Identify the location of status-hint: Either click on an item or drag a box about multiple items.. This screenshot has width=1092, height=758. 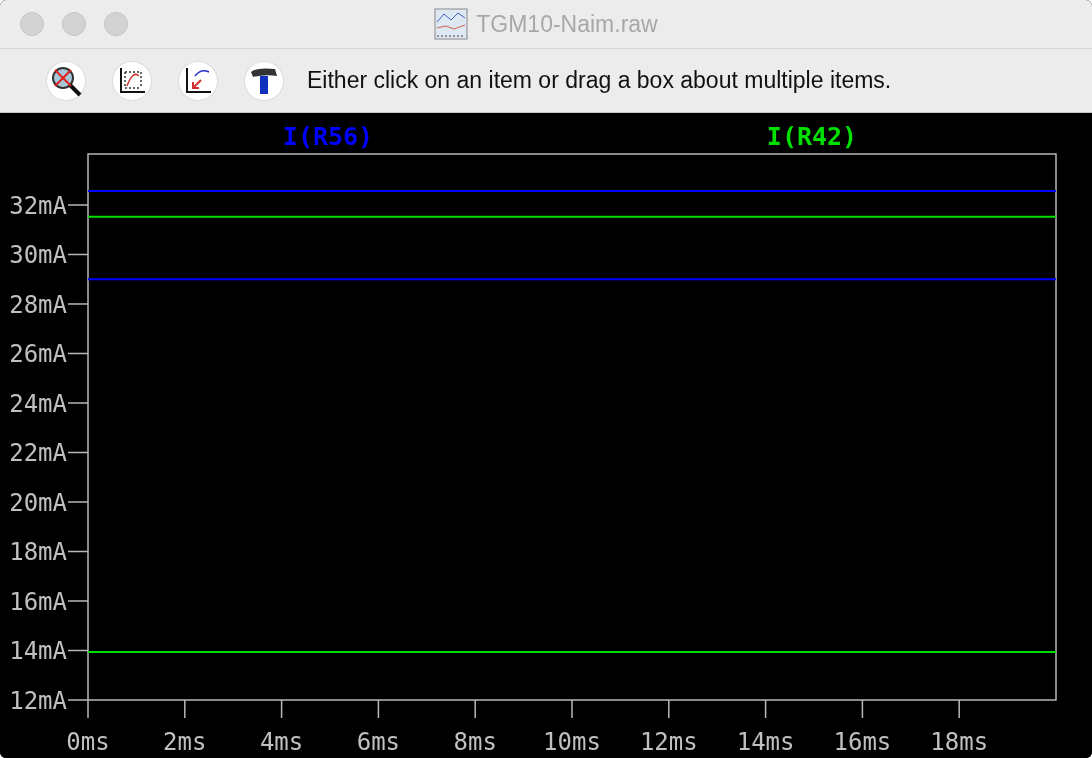
(599, 80).